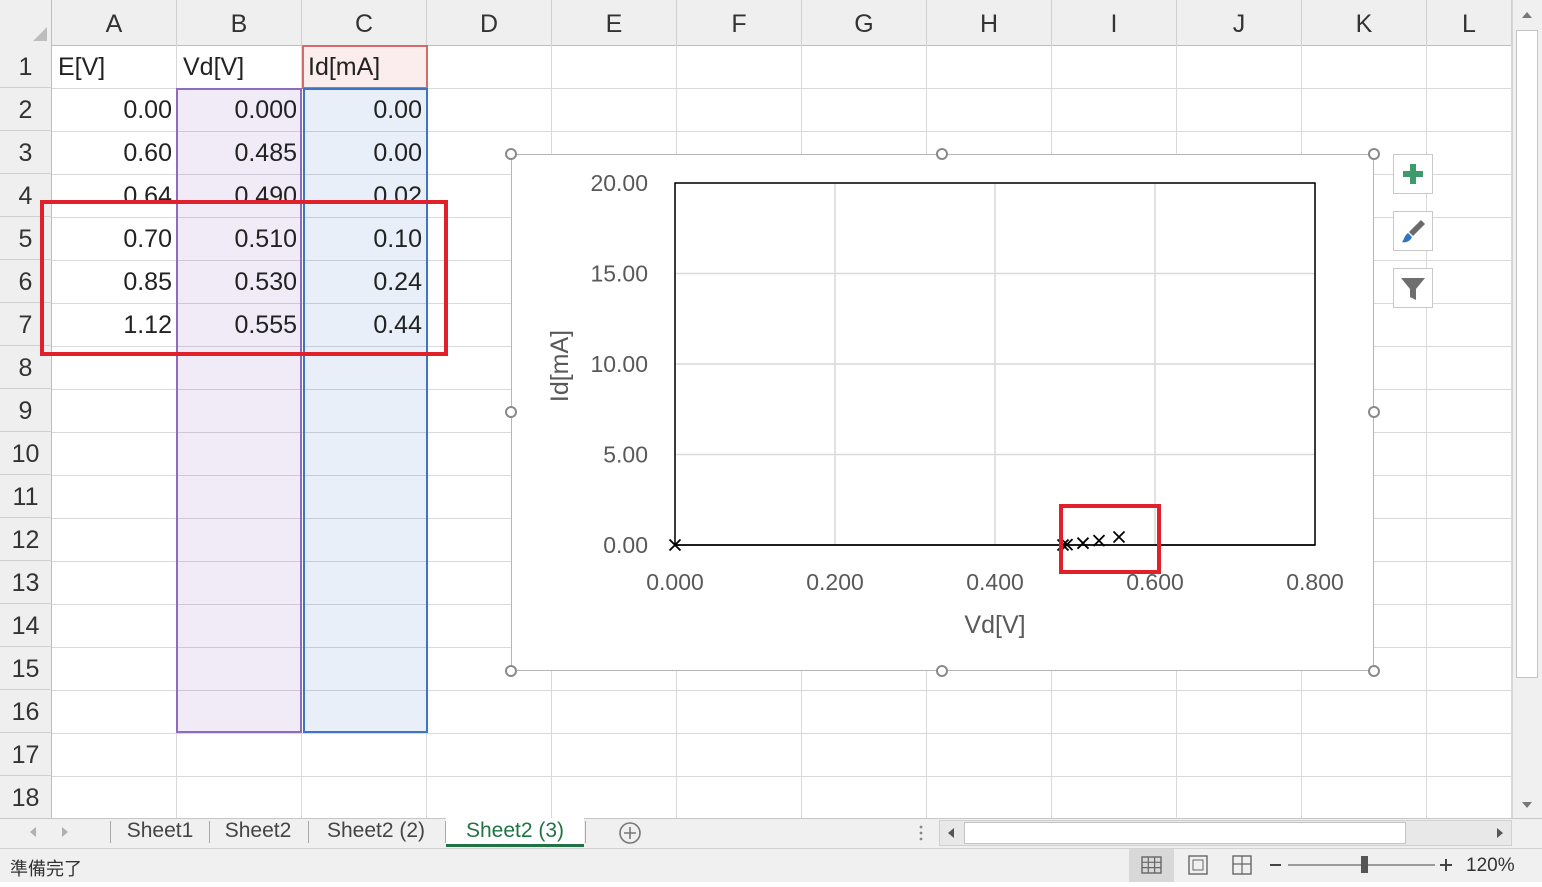 The height and width of the screenshot is (887, 1542). What do you see at coordinates (26, 22) in the screenshot?
I see `select-all-corner` at bounding box center [26, 22].